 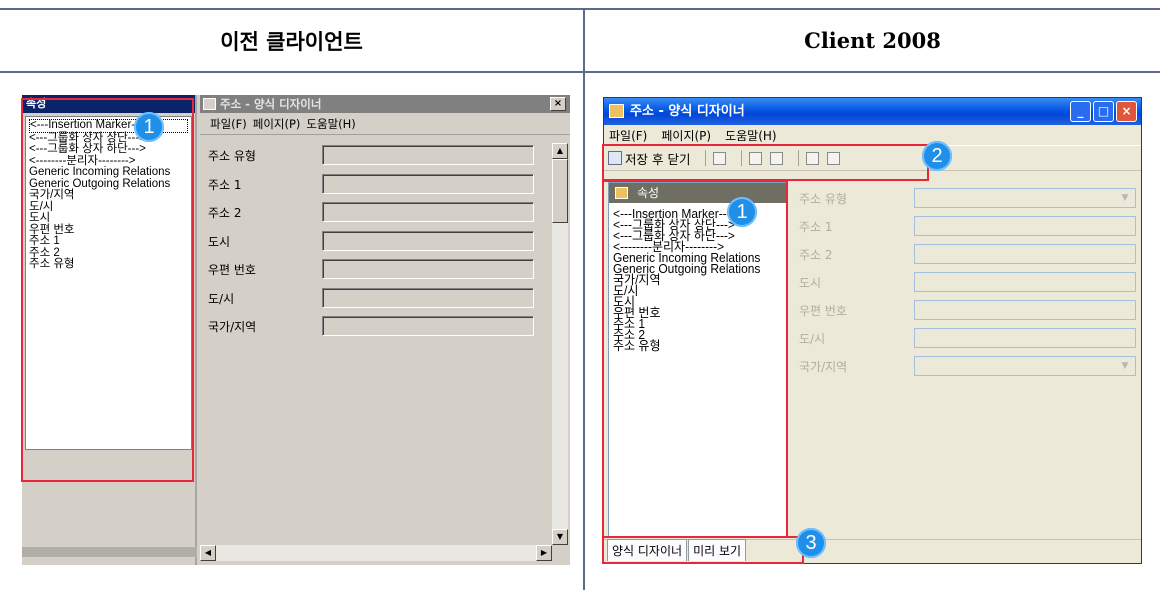 What do you see at coordinates (428, 326) in the screenshot?
I see `country-field` at bounding box center [428, 326].